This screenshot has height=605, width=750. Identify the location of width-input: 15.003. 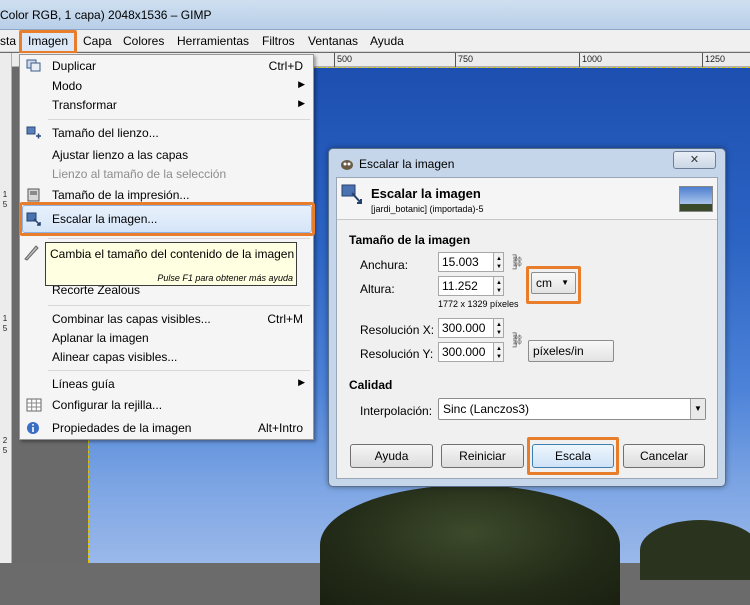
(466, 262).